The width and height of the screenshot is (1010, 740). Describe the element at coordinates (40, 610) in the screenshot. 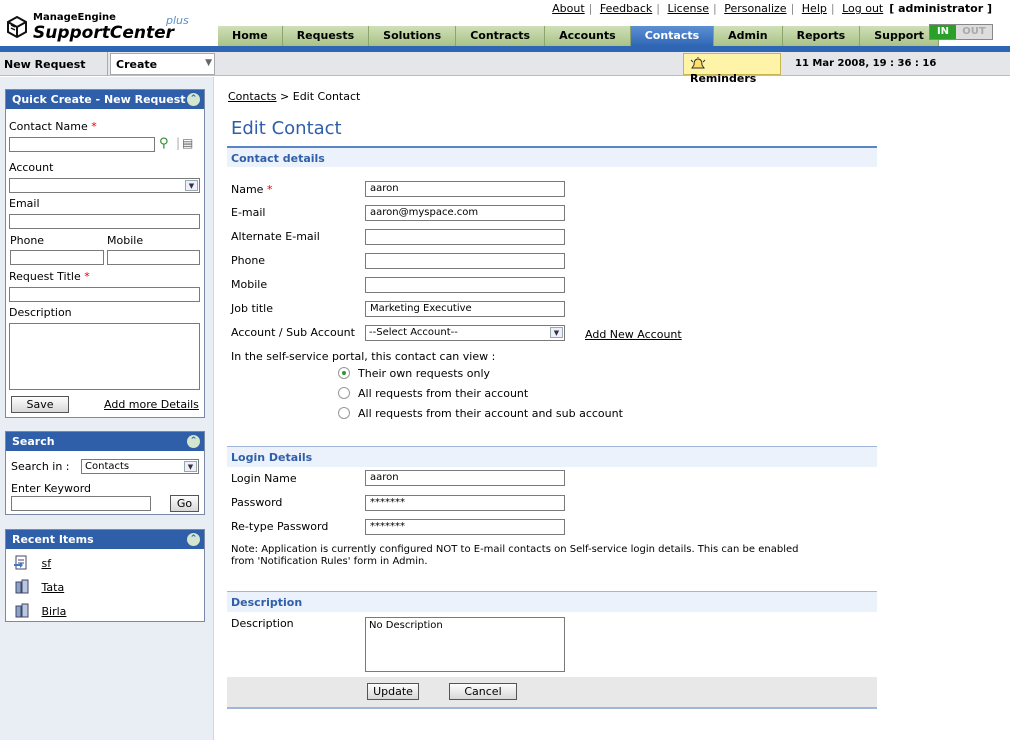

I see `recent-item: Birla` at that location.